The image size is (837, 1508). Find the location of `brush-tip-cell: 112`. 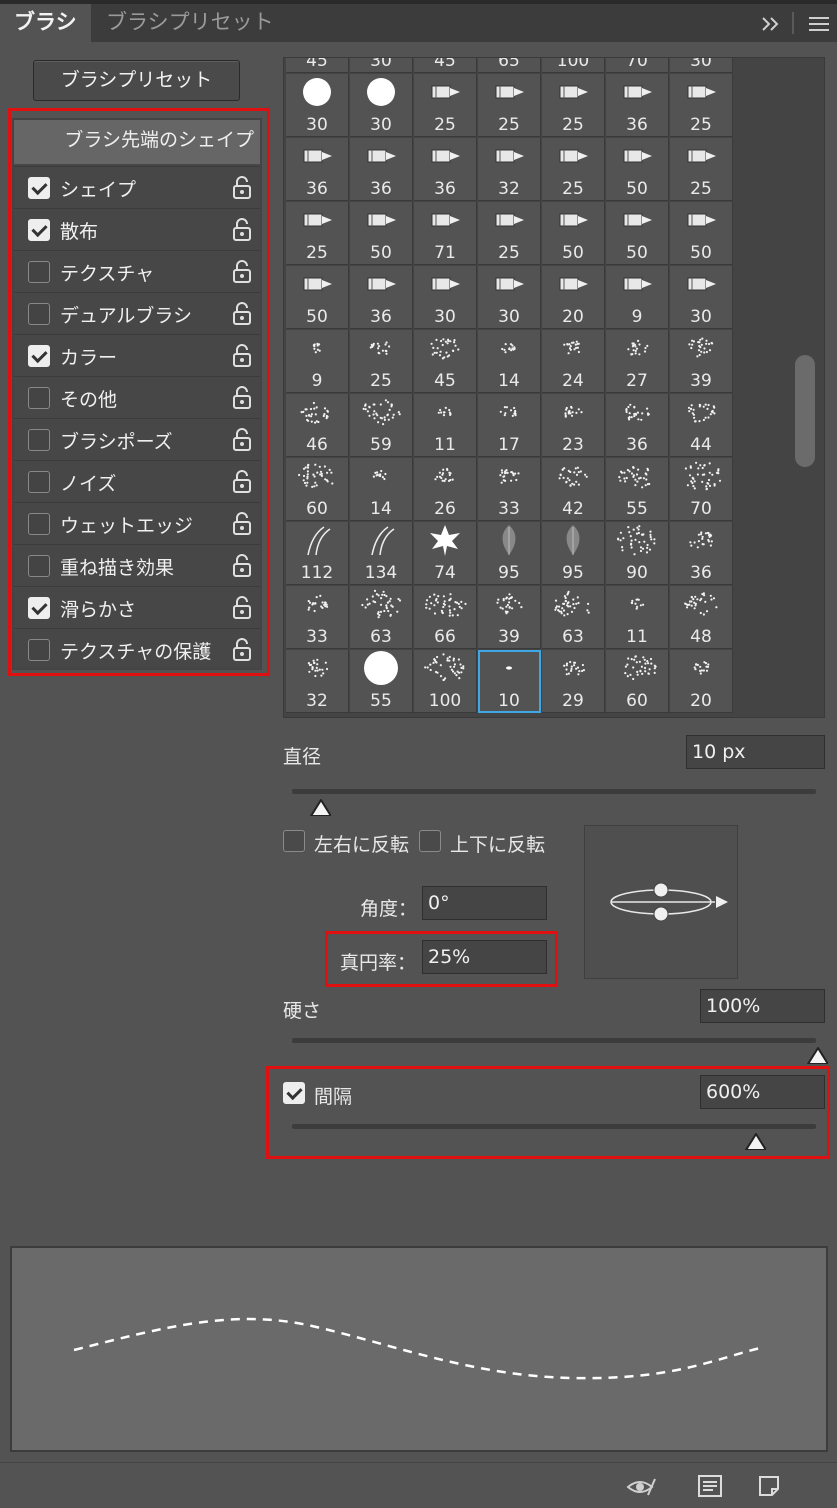

brush-tip-cell: 112 is located at coordinates (317, 553).